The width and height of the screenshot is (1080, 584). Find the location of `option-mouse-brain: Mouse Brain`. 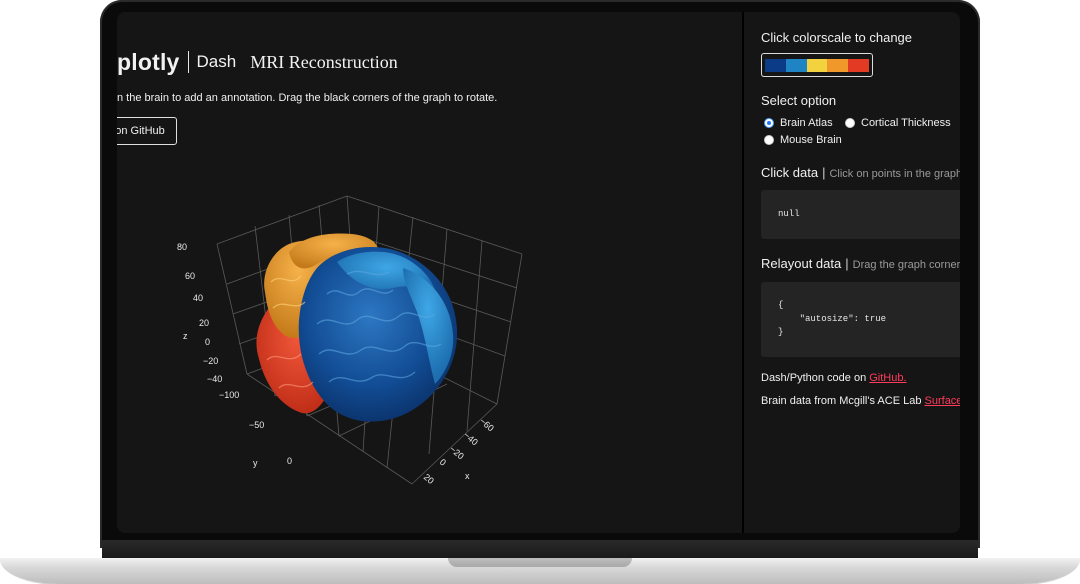

option-mouse-brain: Mouse Brain is located at coordinates (803, 140).